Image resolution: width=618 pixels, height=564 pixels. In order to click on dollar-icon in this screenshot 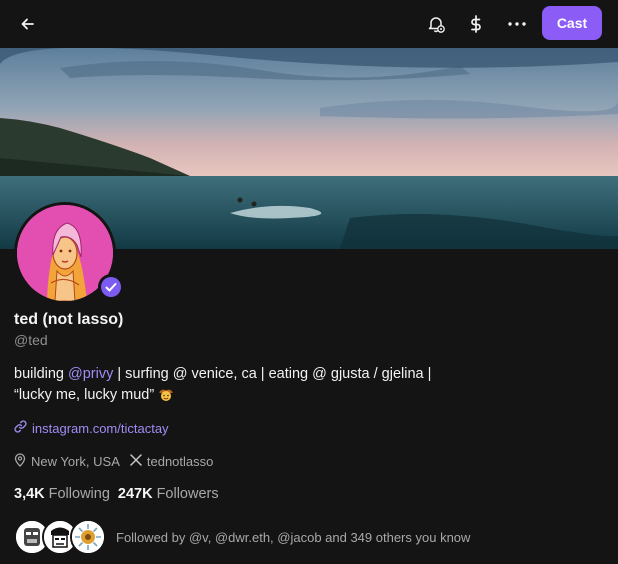, I will do `click(476, 24)`.